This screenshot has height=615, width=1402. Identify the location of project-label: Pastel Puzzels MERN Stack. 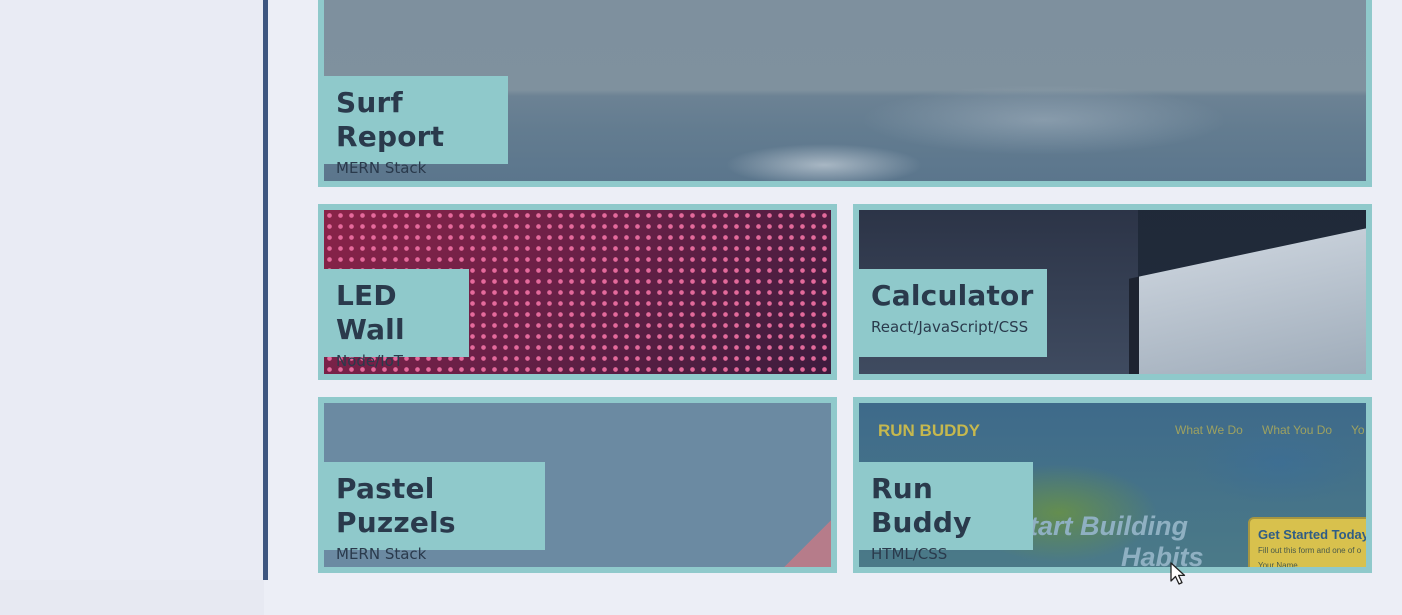
(434, 512).